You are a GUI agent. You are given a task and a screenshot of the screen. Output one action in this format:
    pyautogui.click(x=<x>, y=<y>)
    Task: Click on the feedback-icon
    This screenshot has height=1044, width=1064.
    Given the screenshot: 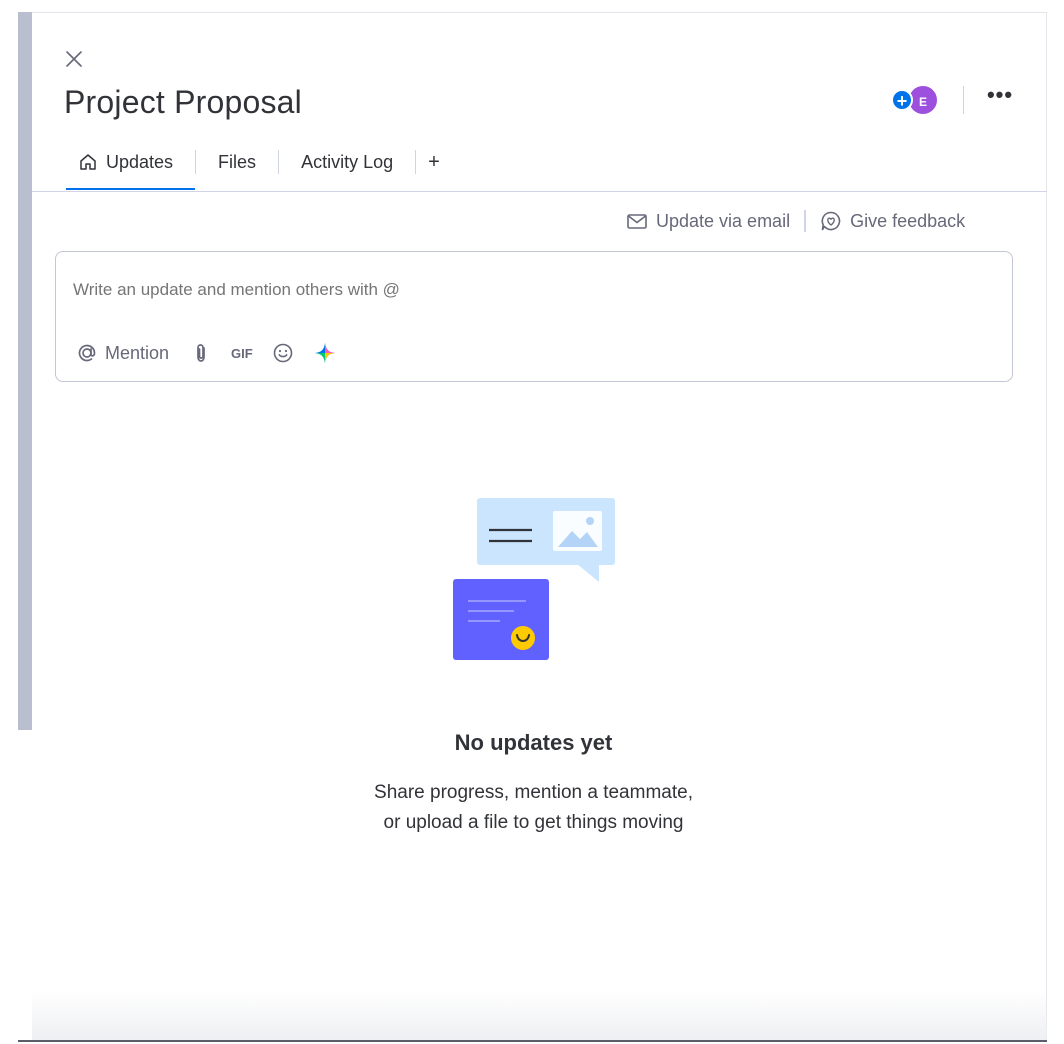 What is the action you would take?
    pyautogui.click(x=831, y=221)
    